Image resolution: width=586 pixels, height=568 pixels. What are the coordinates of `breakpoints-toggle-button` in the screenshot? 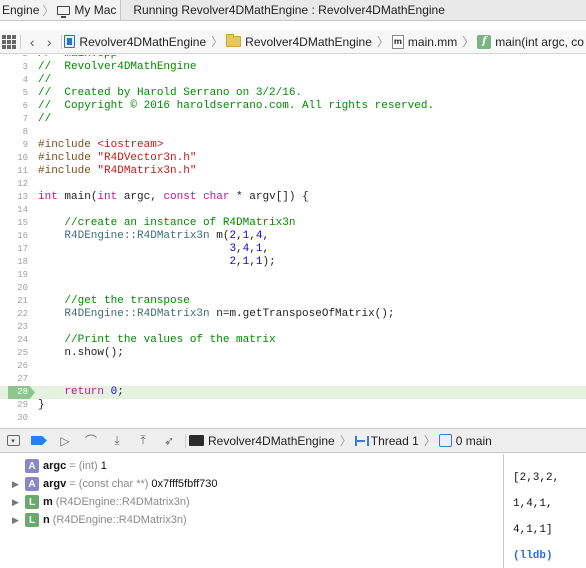 It's located at (39, 440).